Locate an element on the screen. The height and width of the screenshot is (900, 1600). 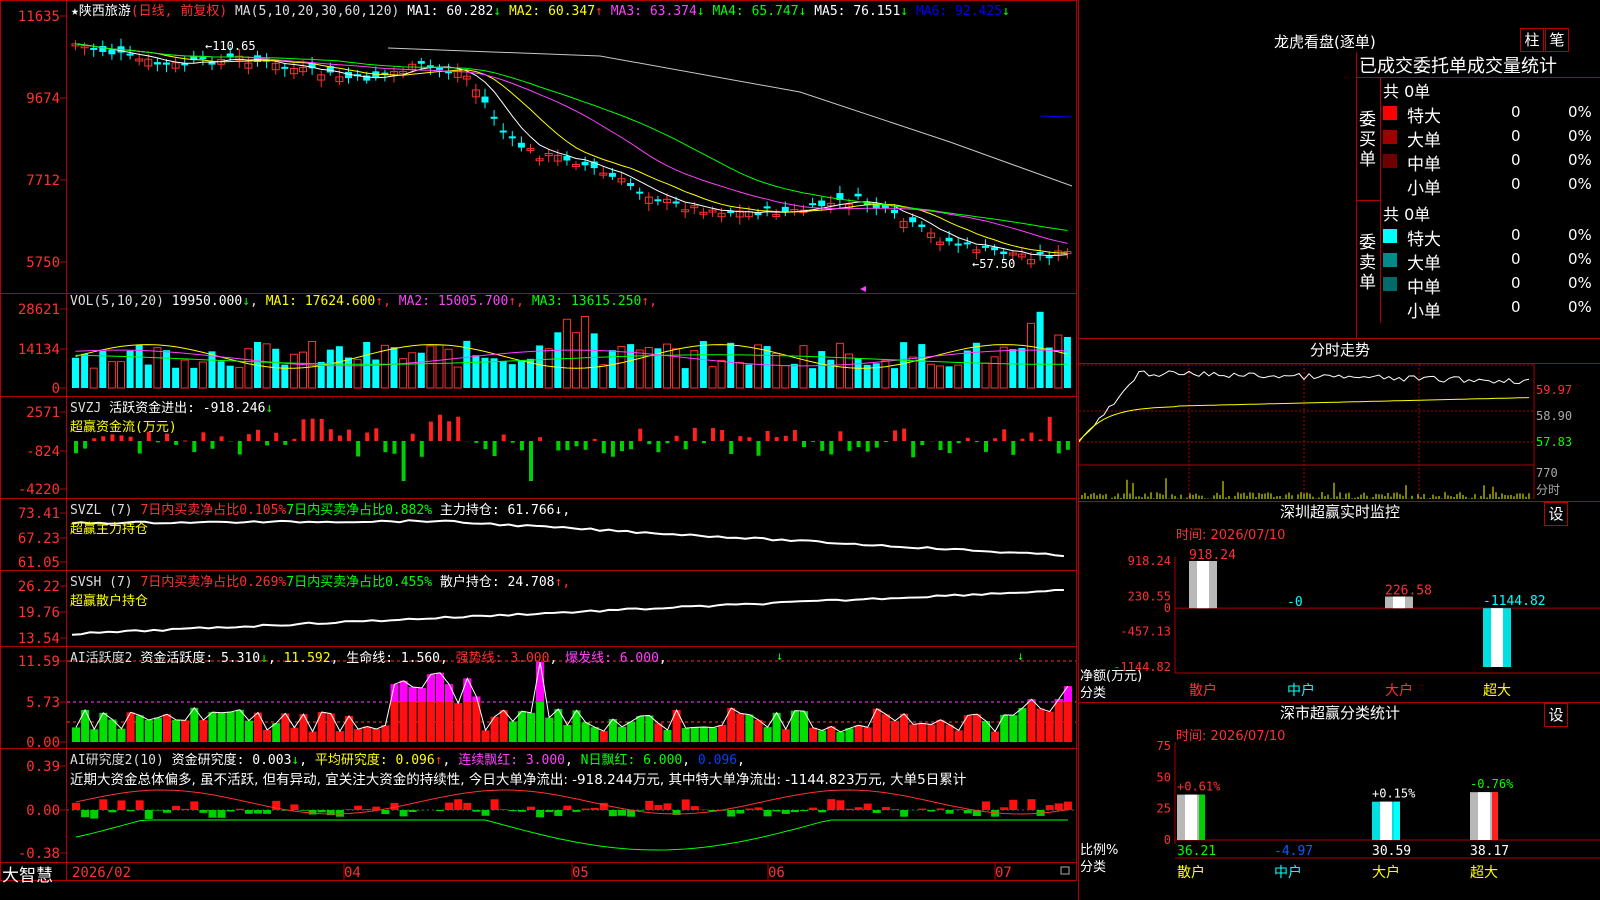
high-marker: ←110.65 is located at coordinates (230, 46).